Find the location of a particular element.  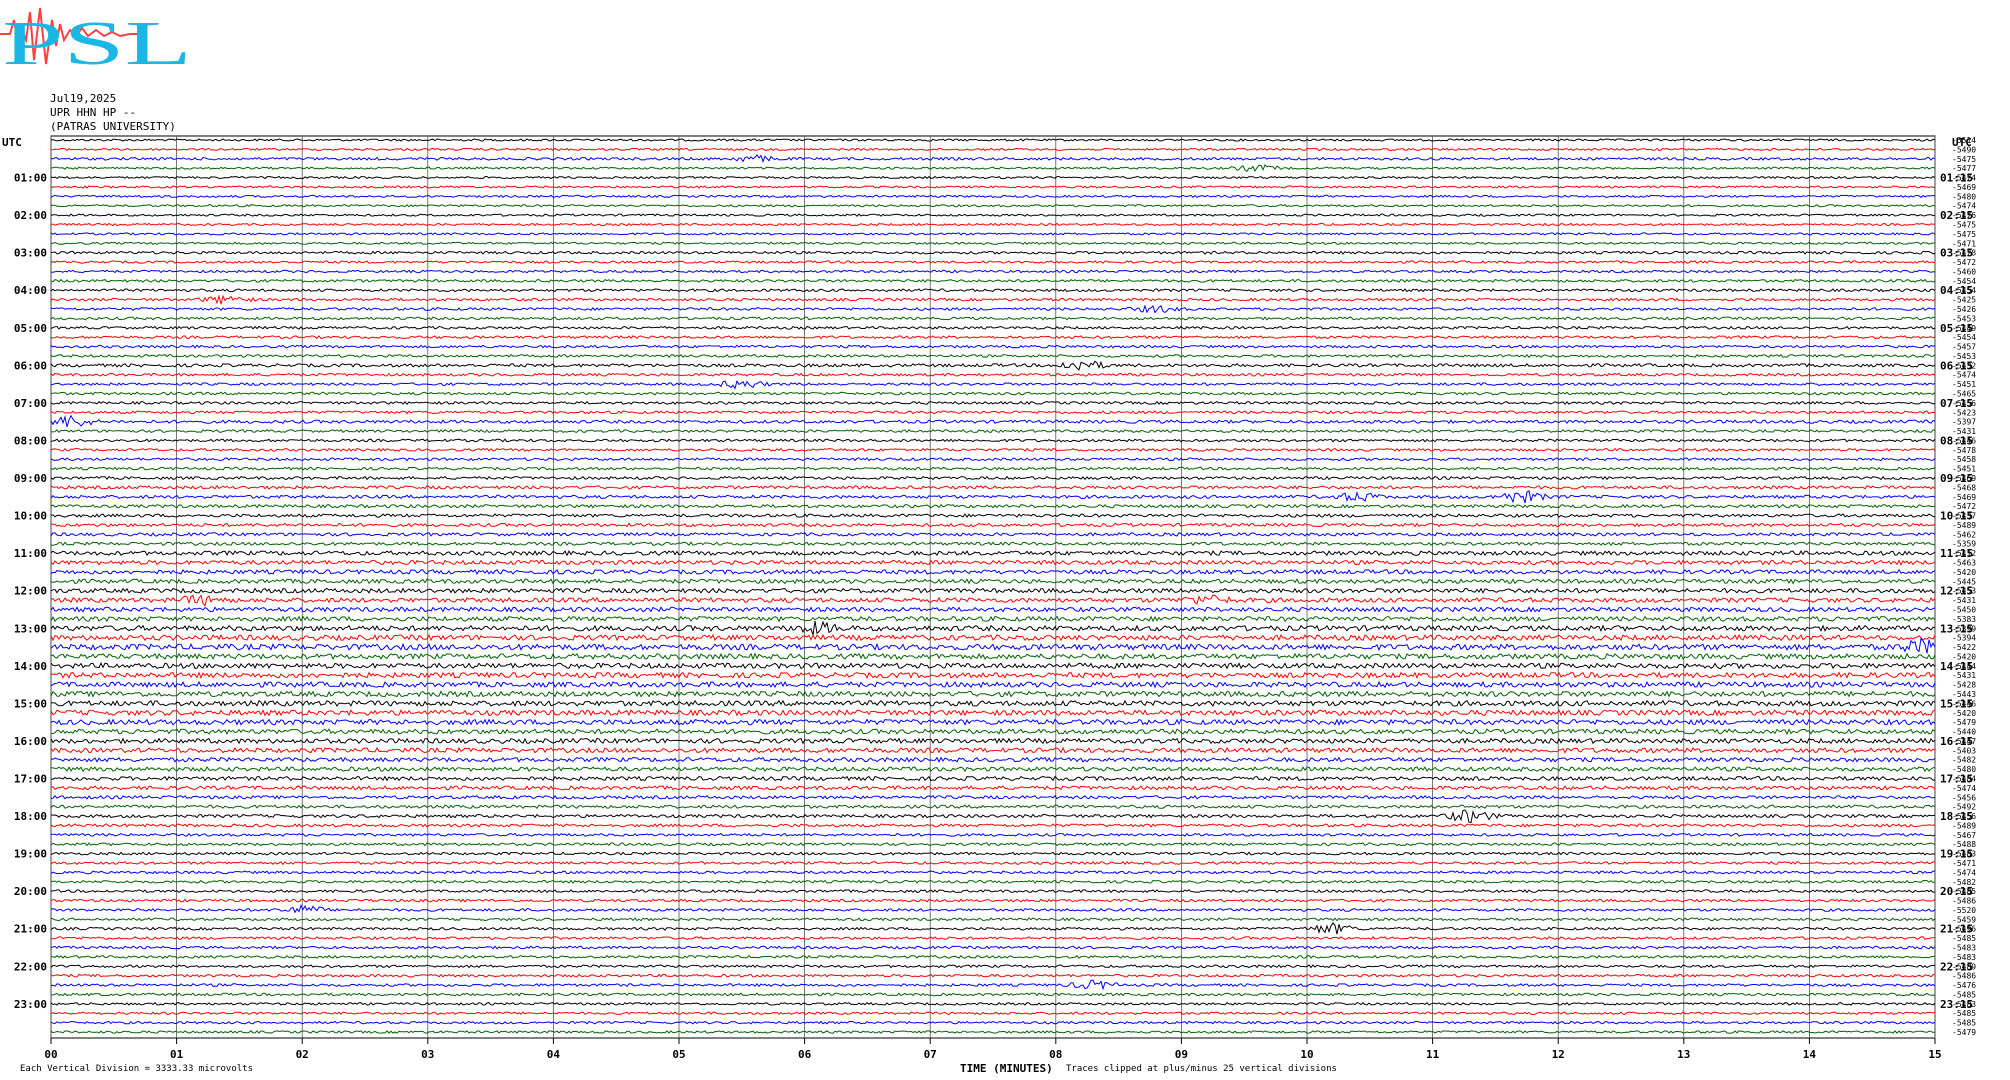

right-hour-label: 08:15 is located at coordinates (1956, 440).